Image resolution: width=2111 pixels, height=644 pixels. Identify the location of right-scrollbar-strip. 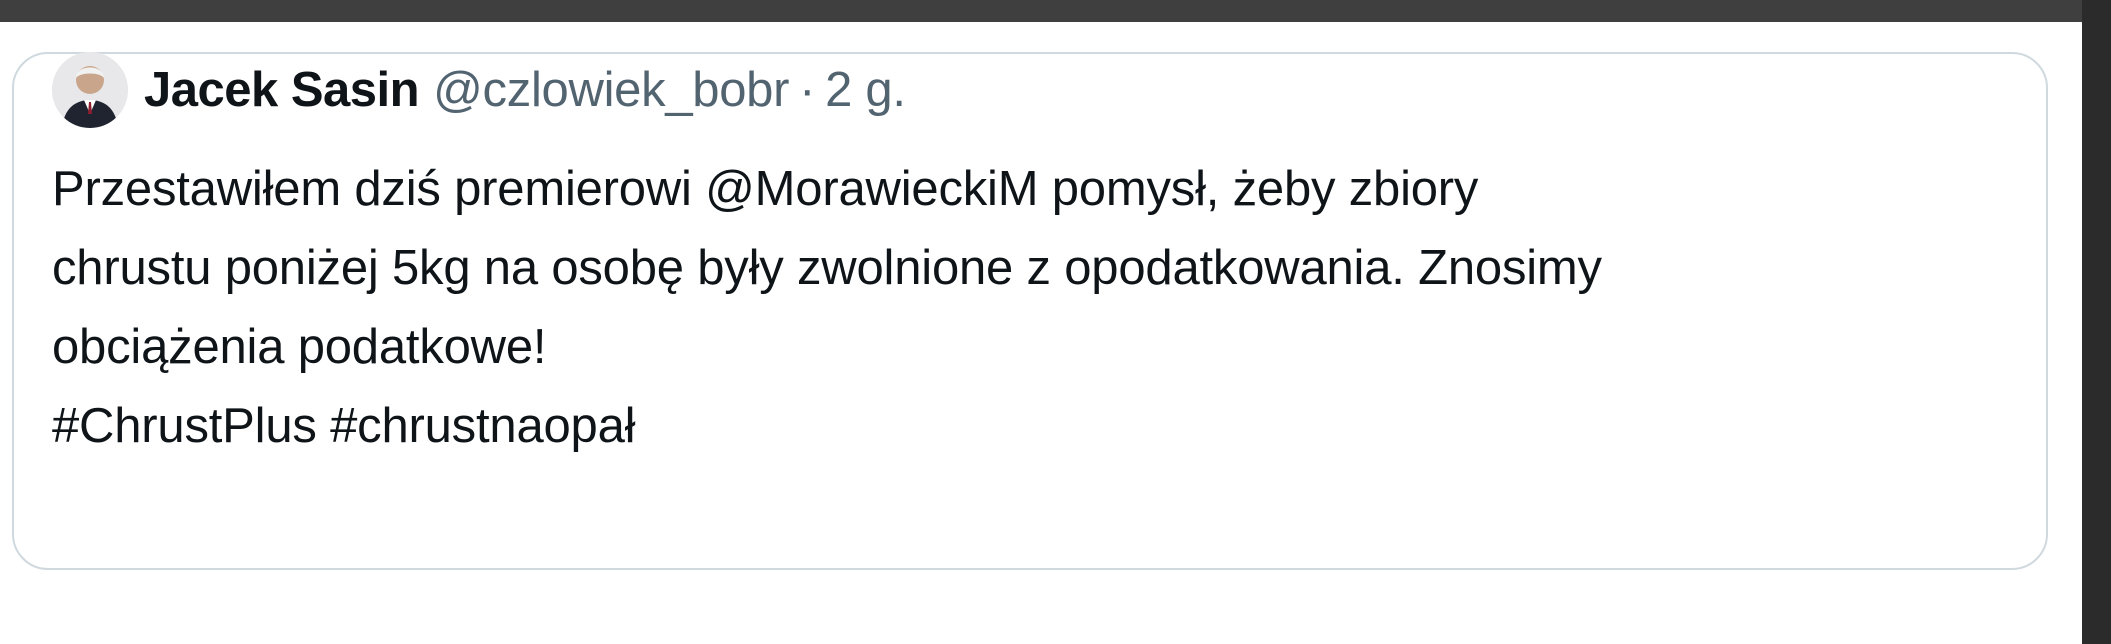
(2096, 322).